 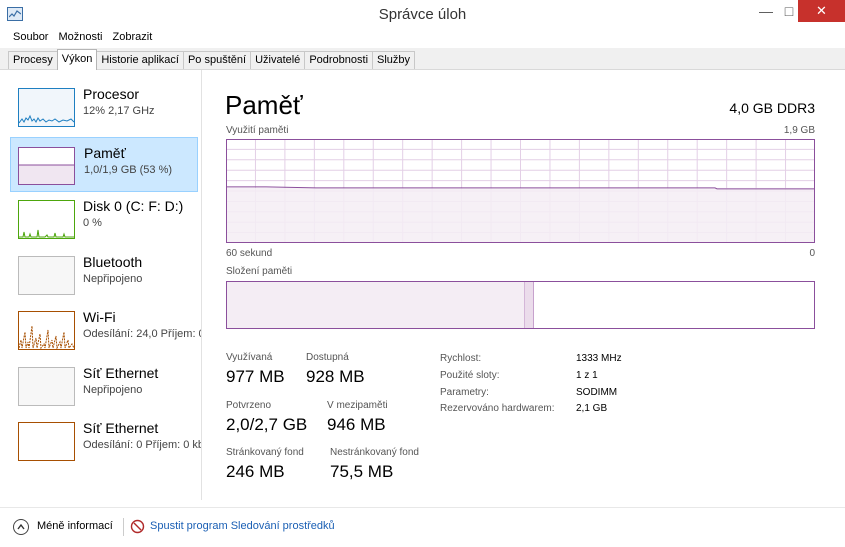 What do you see at coordinates (278, 60) in the screenshot?
I see `tab-uzivatele: Uživatelé` at bounding box center [278, 60].